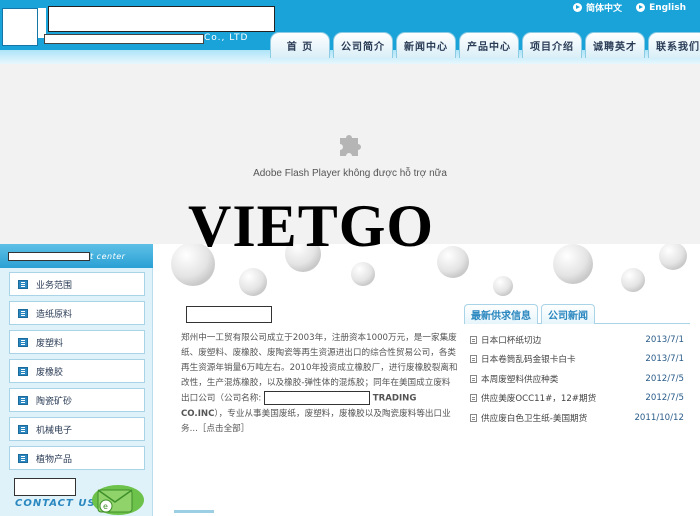  What do you see at coordinates (220, 429) in the screenshot?
I see `read-more-link: ...［点击全部］` at bounding box center [220, 429].